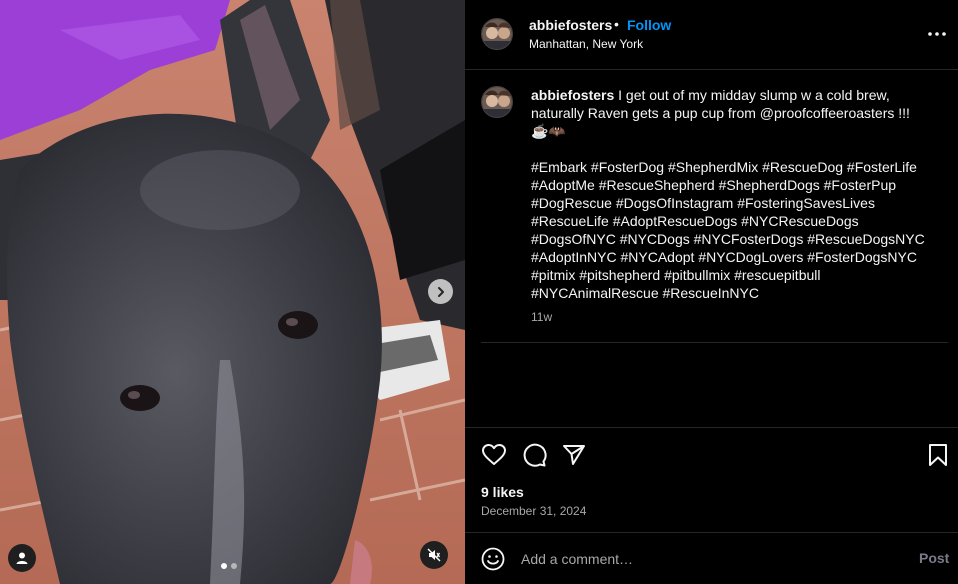 This screenshot has height=584, width=958. I want to click on avatar, so click(497, 34).